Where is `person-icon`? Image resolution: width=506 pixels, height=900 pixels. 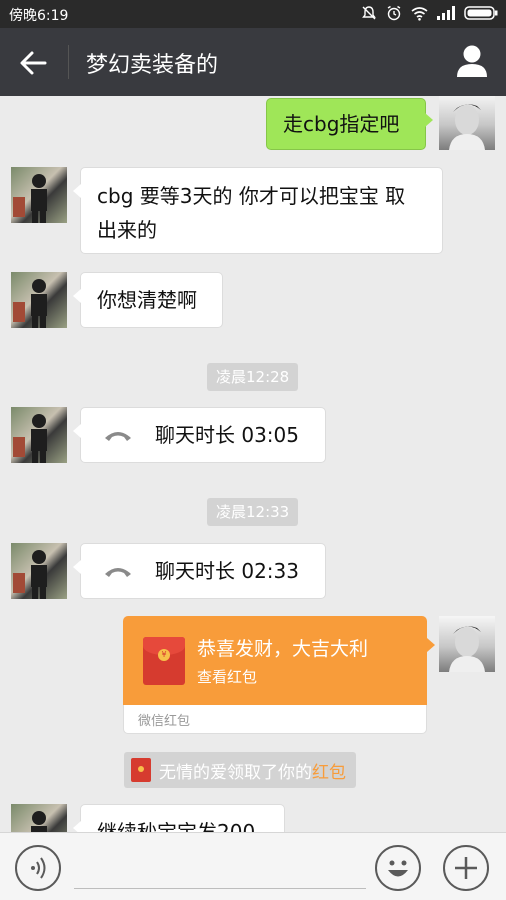 person-icon is located at coordinates (472, 61).